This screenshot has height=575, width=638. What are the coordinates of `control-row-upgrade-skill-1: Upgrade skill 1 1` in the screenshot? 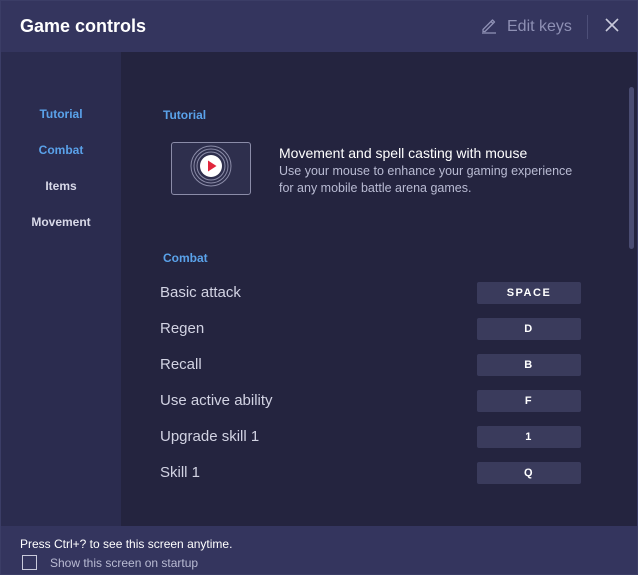 It's located at (371, 437).